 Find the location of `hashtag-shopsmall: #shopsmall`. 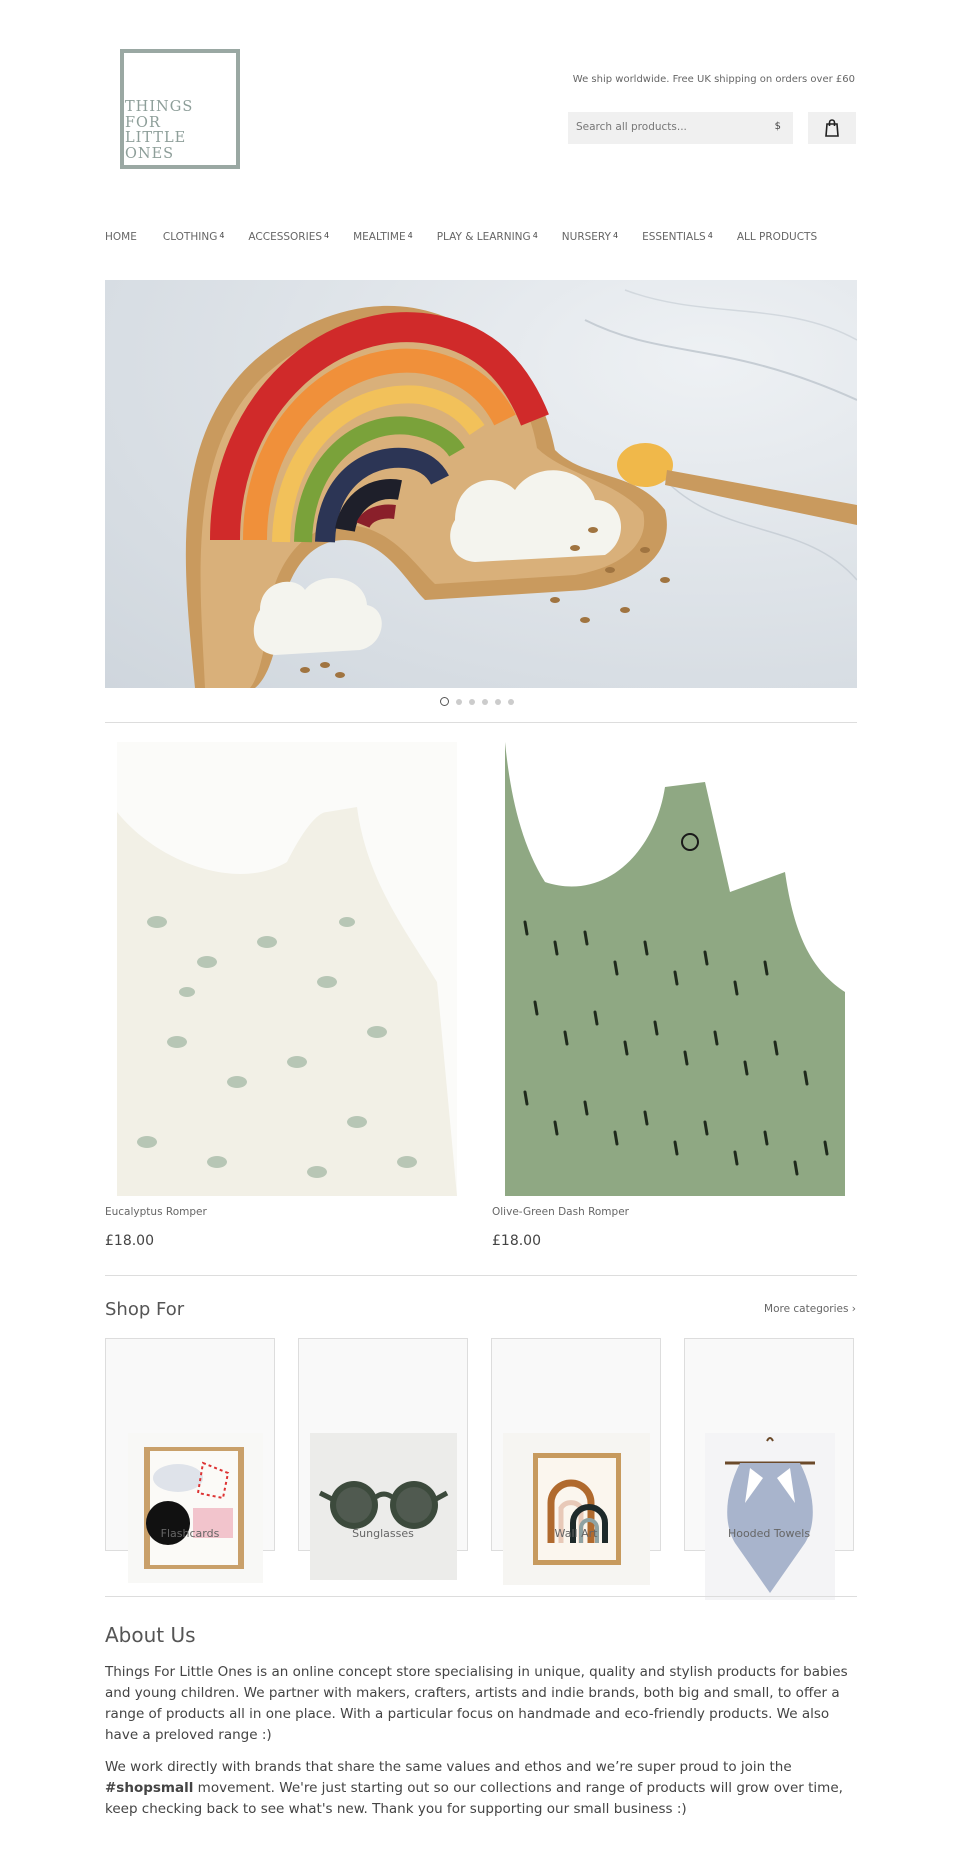

hashtag-shopsmall: #shopsmall is located at coordinates (149, 1788).